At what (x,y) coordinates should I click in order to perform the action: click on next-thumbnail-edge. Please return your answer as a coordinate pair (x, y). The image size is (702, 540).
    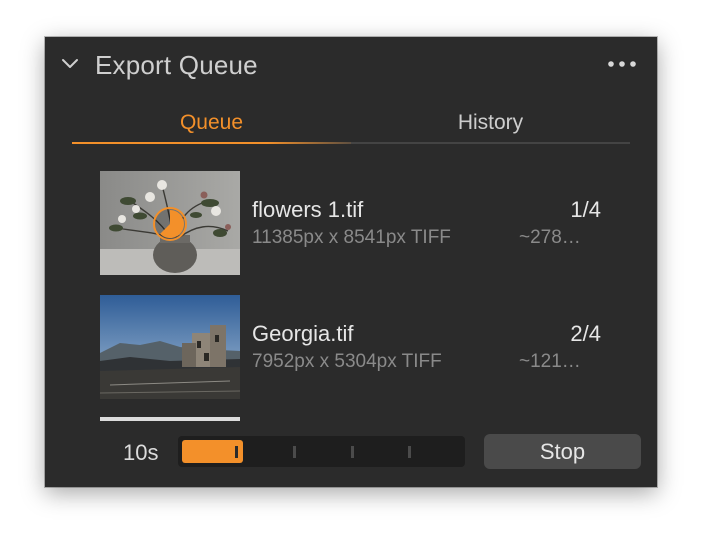
    Looking at the image, I should click on (170, 419).